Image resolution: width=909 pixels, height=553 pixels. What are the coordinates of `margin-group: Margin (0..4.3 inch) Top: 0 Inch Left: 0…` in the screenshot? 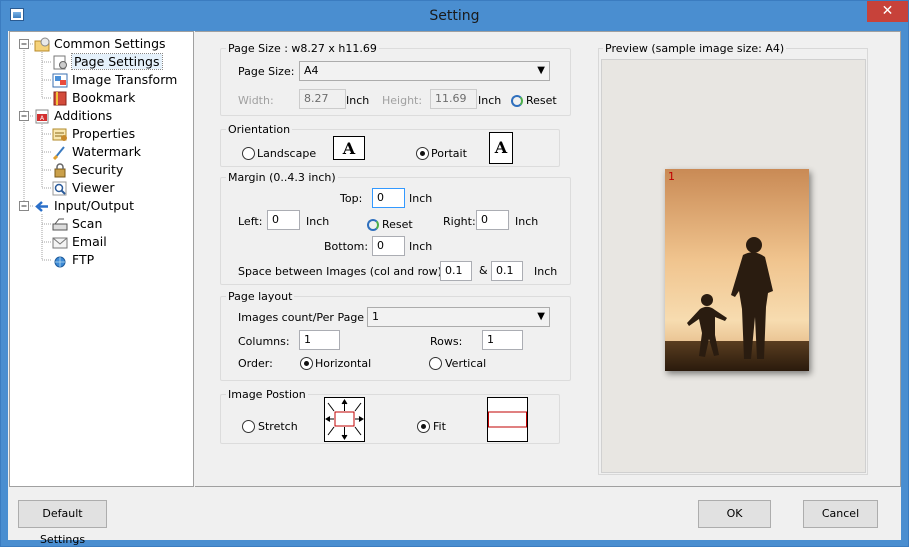 It's located at (395, 228).